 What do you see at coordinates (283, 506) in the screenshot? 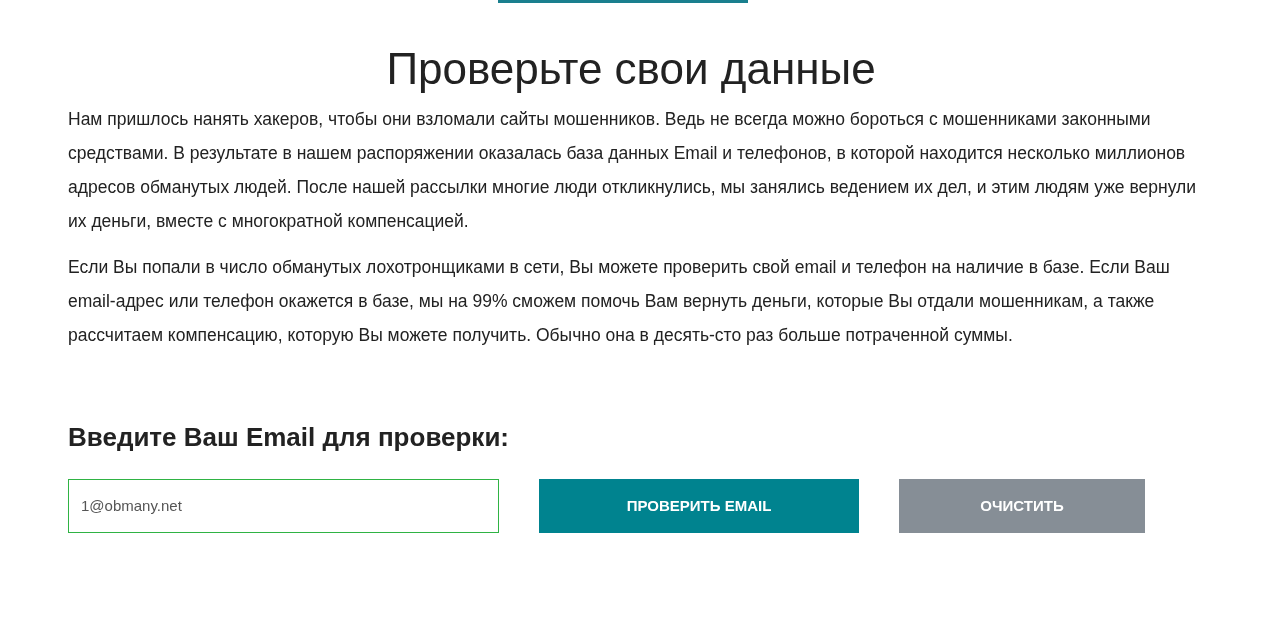
I see `email-field: 1@obmany.net` at bounding box center [283, 506].